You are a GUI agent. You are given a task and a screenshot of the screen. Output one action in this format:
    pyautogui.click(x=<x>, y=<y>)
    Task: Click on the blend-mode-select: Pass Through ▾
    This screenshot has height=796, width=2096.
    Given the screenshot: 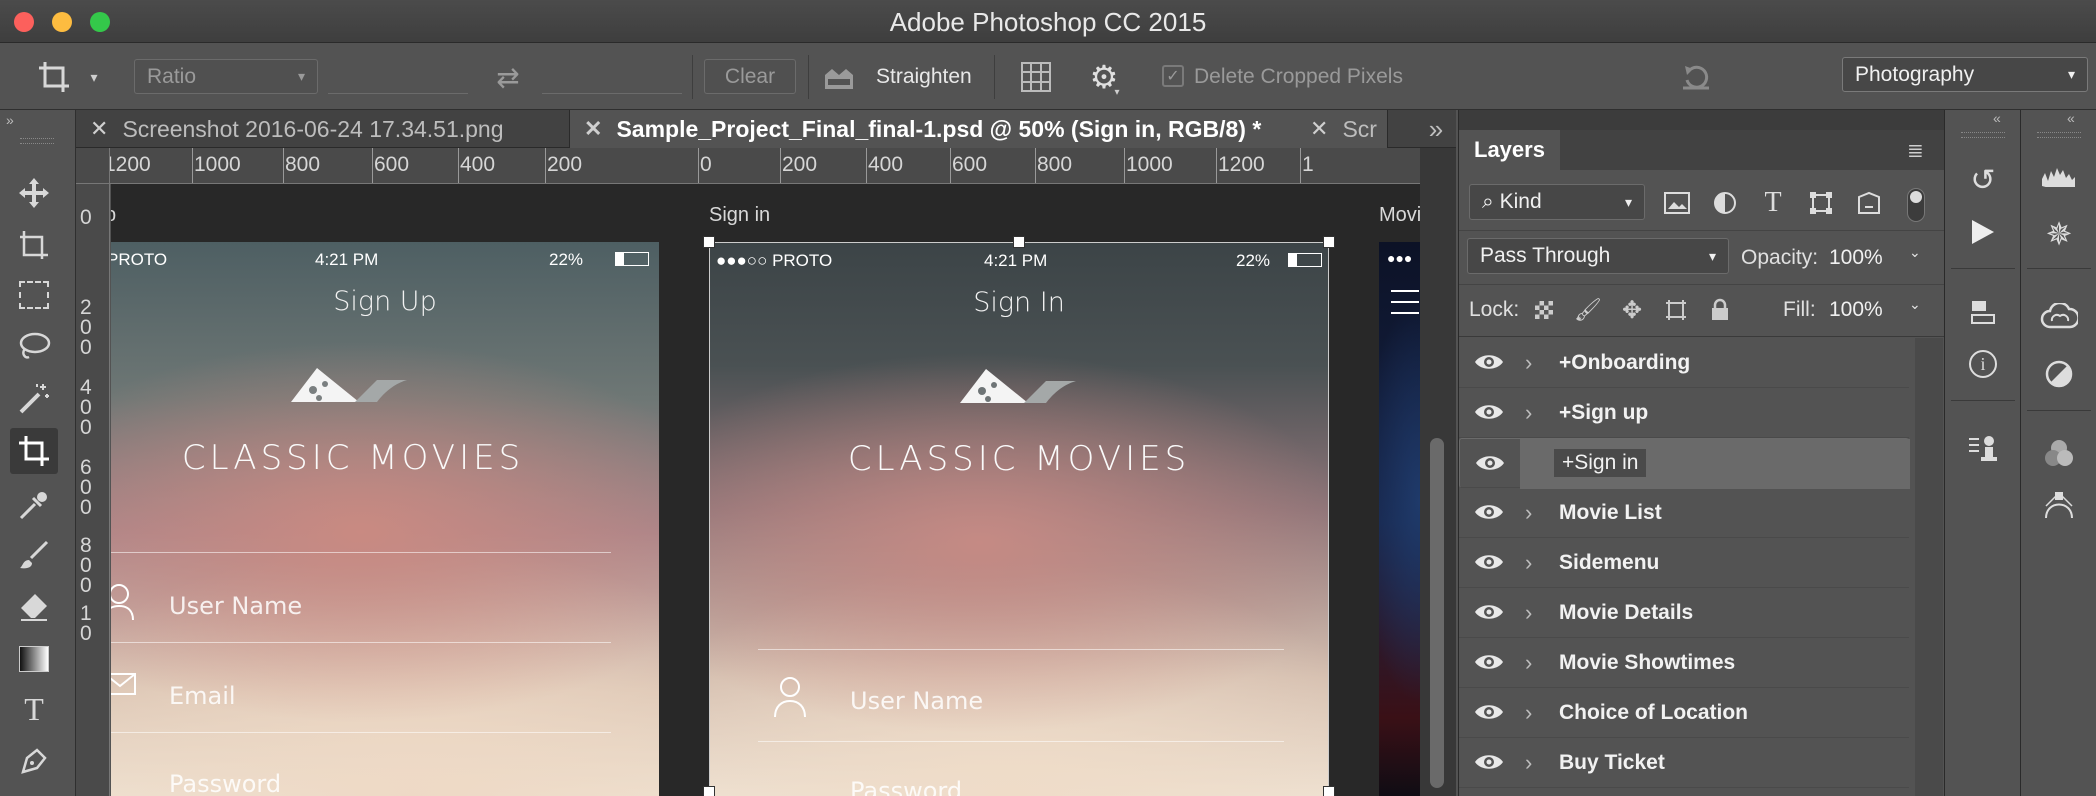 What is the action you would take?
    pyautogui.click(x=1598, y=256)
    